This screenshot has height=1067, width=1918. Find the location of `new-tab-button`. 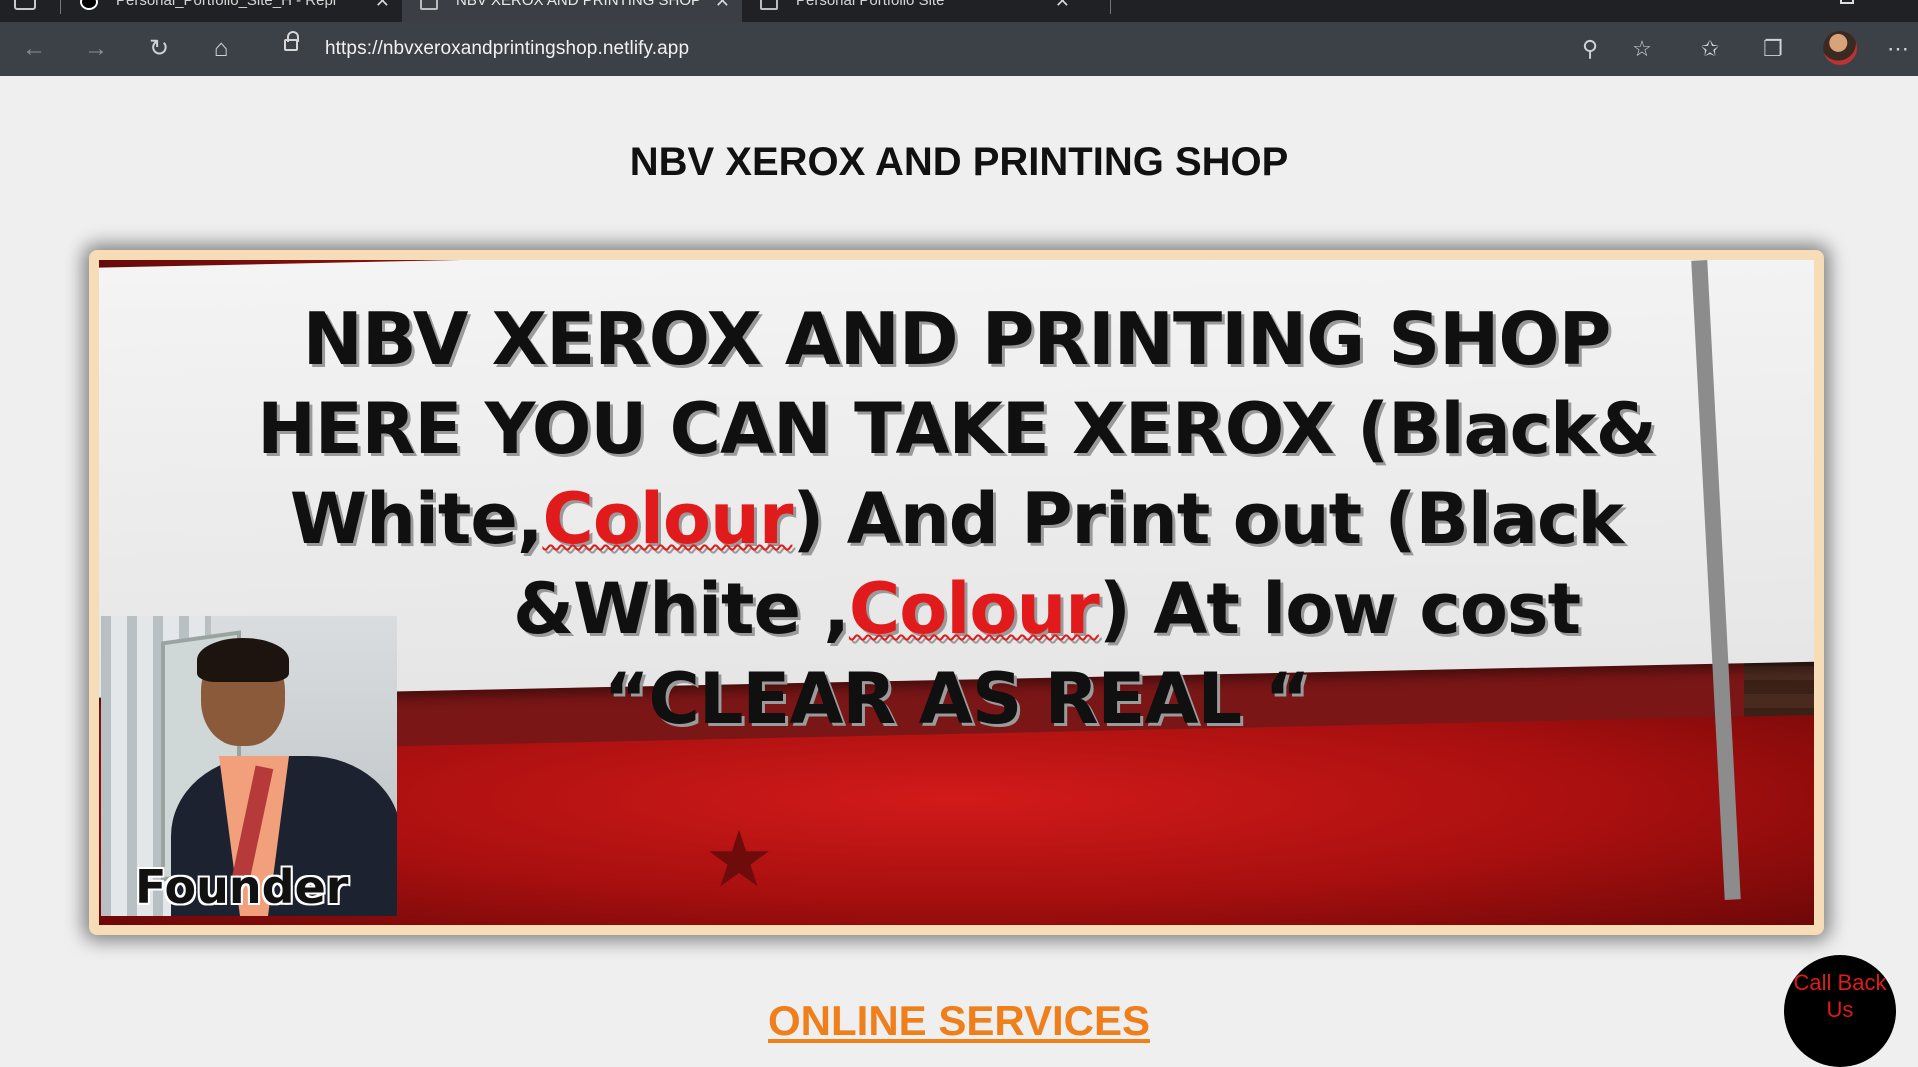

new-tab-button is located at coordinates (1110, 7).